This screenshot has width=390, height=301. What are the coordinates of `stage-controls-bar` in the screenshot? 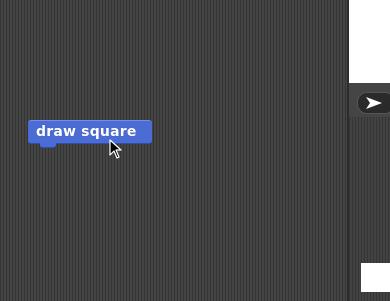 It's located at (369, 100).